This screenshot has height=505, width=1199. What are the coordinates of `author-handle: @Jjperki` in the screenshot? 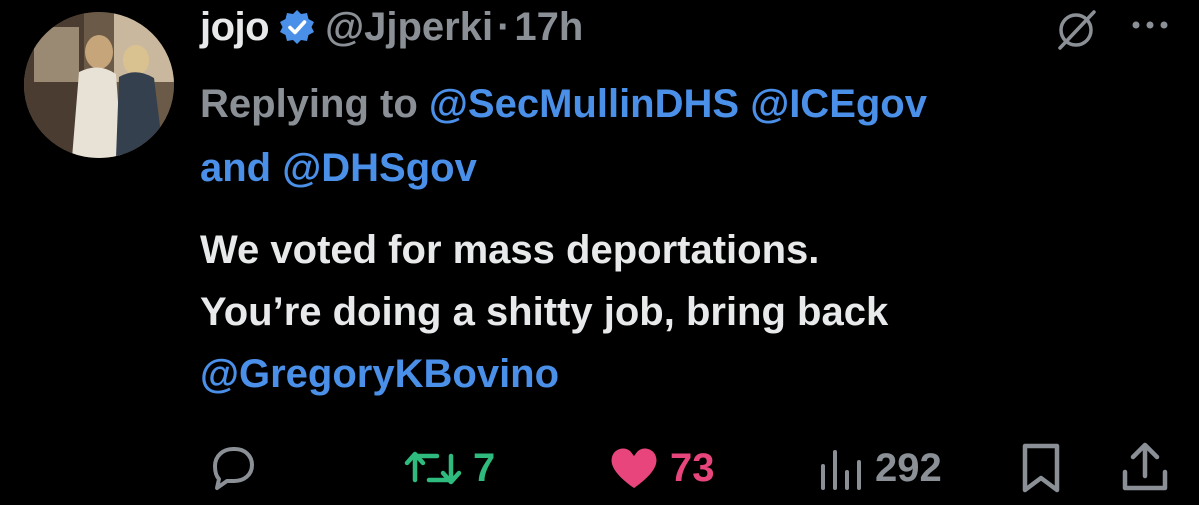 It's located at (409, 27).